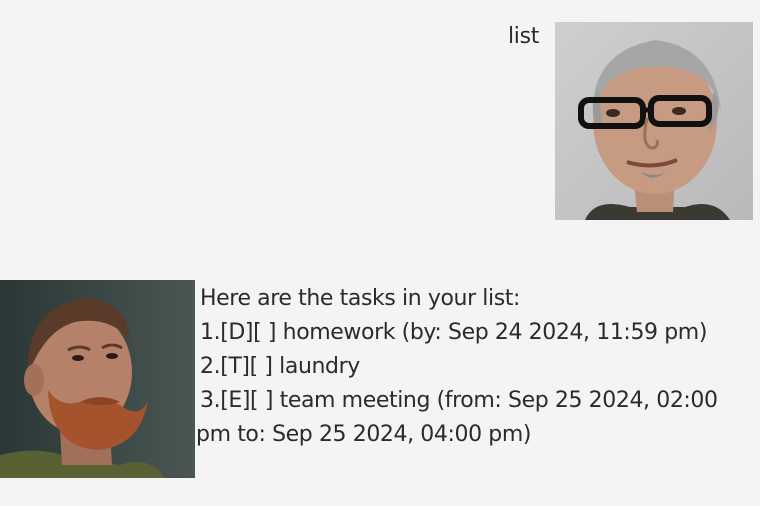 This screenshot has height=506, width=760. What do you see at coordinates (280, 366) in the screenshot?
I see `task-list-item: 2.[T][ ] laundry` at bounding box center [280, 366].